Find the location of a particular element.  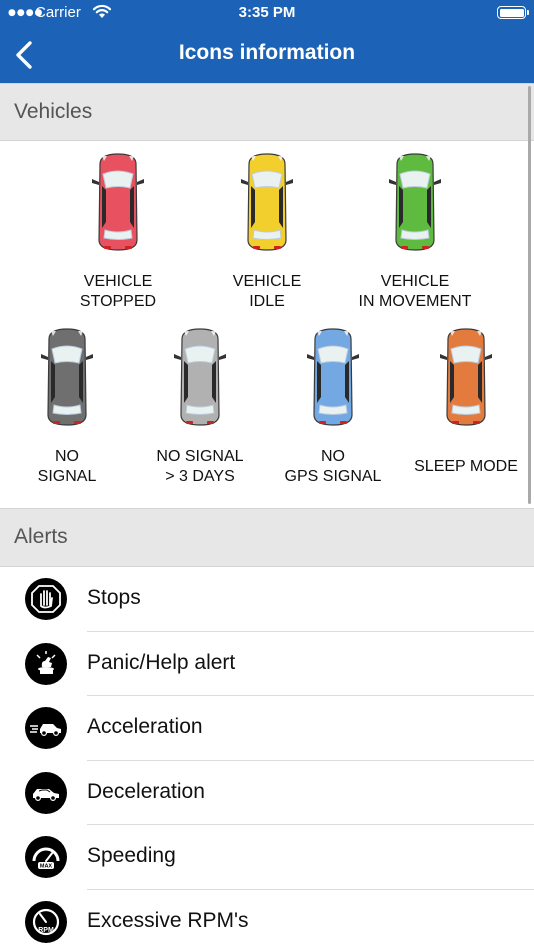

panic-button-icon is located at coordinates (46, 663).